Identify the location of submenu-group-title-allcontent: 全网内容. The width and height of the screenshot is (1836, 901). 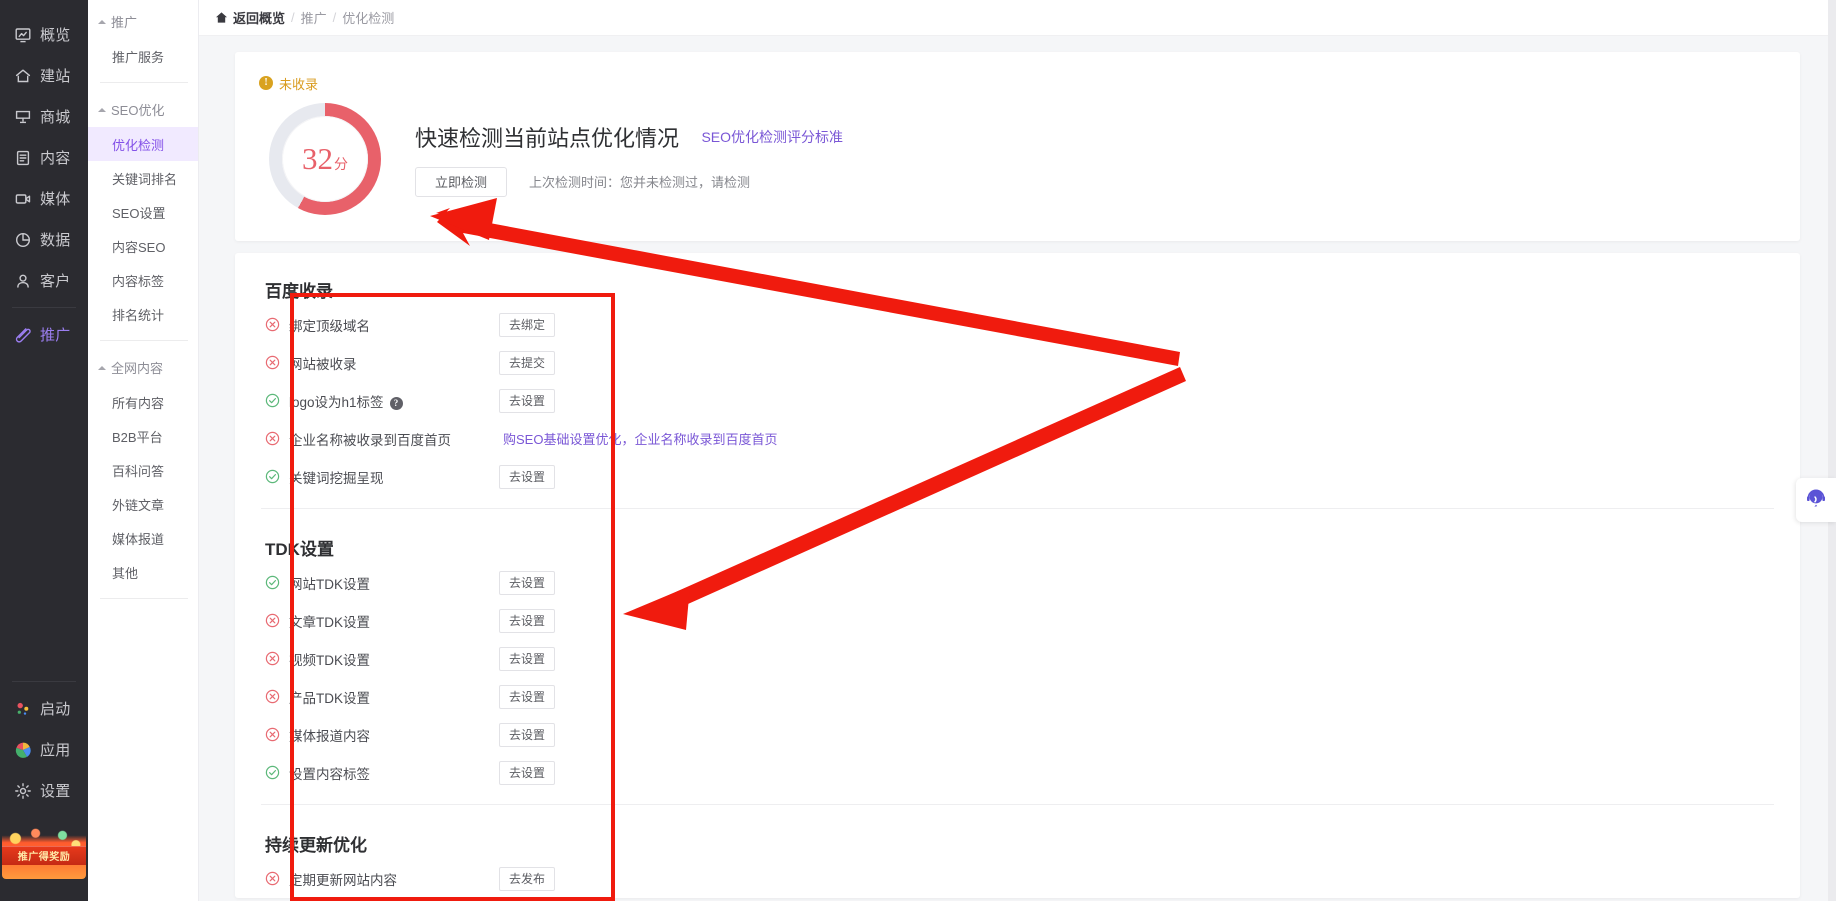
(143, 367).